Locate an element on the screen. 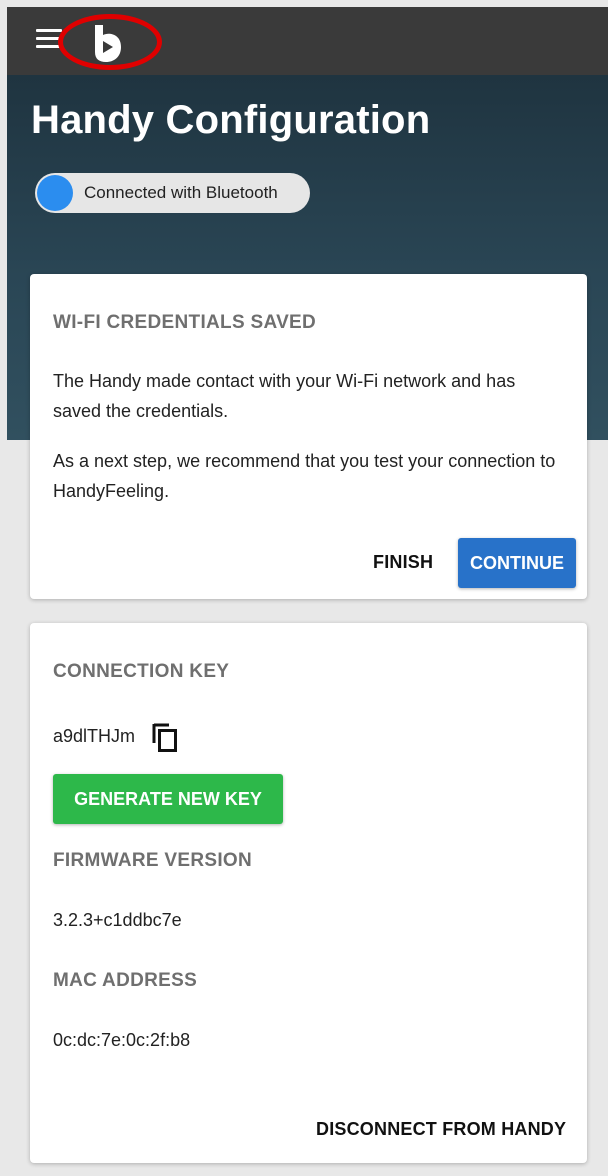  page-title: Handy Configuration is located at coordinates (231, 120).